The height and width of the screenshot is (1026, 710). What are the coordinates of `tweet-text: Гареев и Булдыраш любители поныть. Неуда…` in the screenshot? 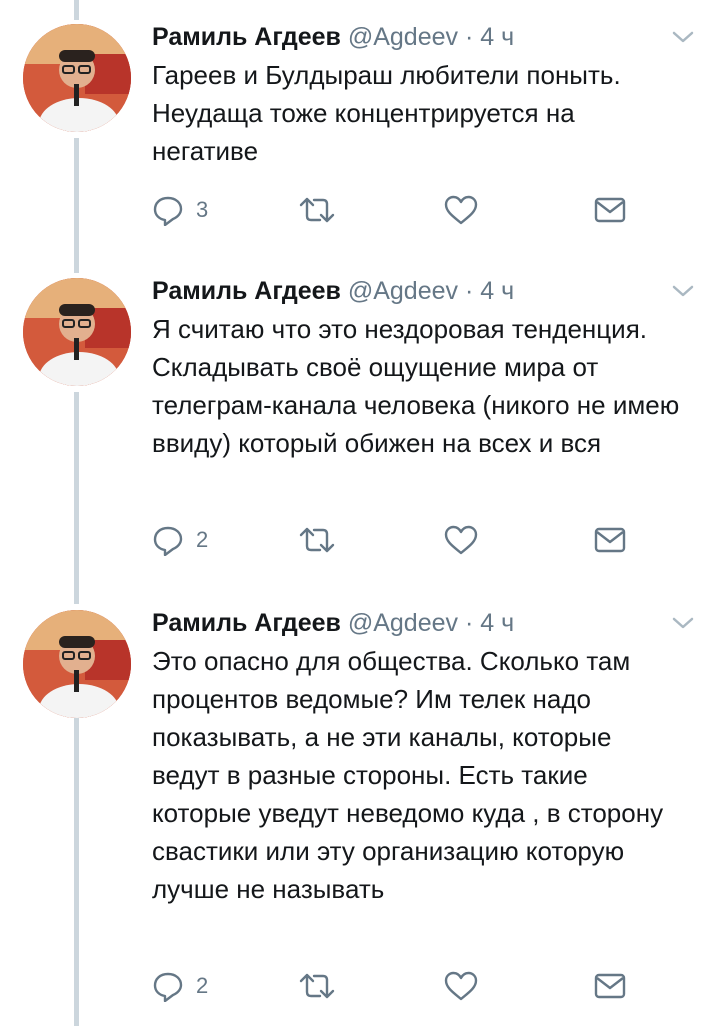 It's located at (386, 113).